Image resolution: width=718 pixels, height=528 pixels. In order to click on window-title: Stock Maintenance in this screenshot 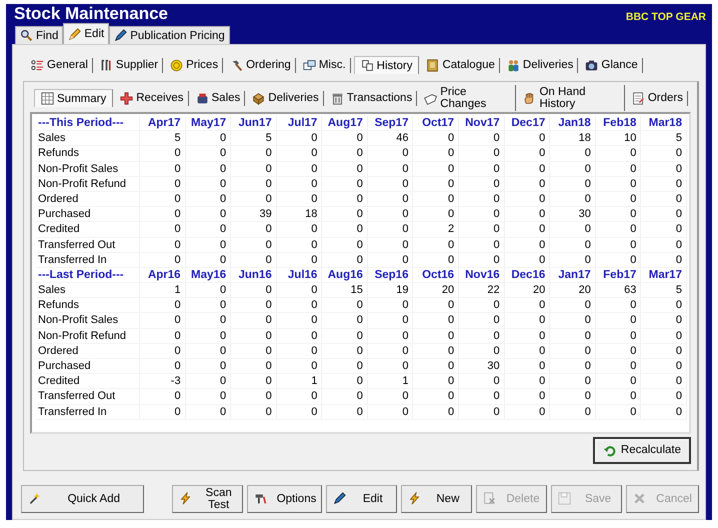, I will do `click(90, 14)`.